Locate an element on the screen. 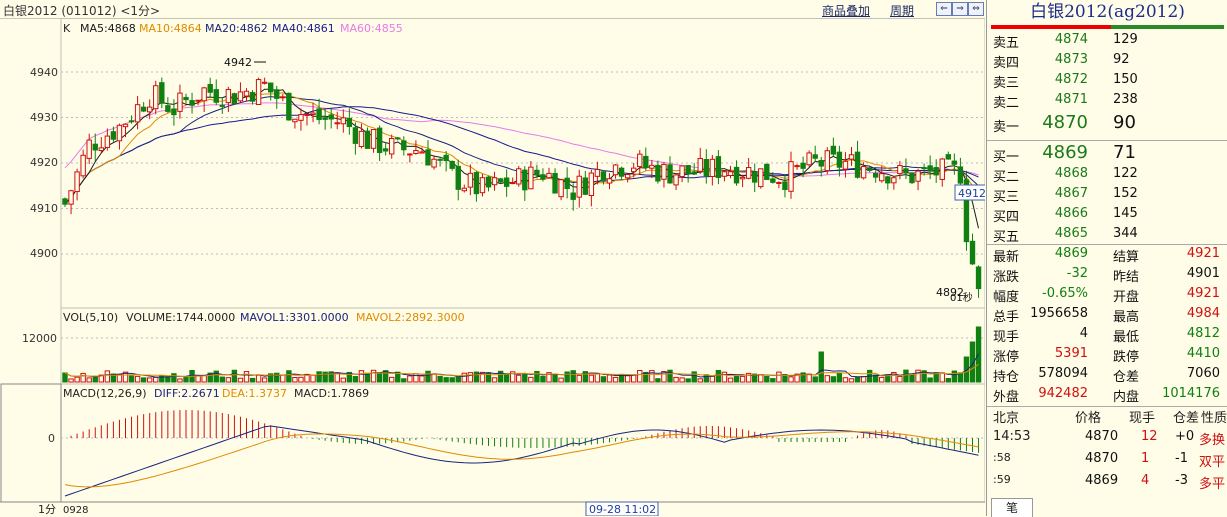  tab-ticks: 笔 is located at coordinates (1012, 507).